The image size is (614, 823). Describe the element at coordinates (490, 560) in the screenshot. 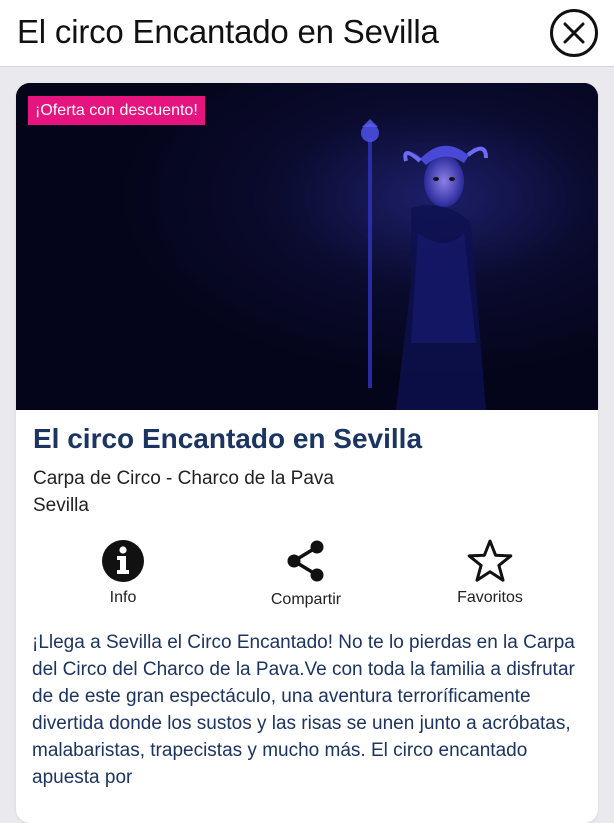

I see `star-icon` at that location.